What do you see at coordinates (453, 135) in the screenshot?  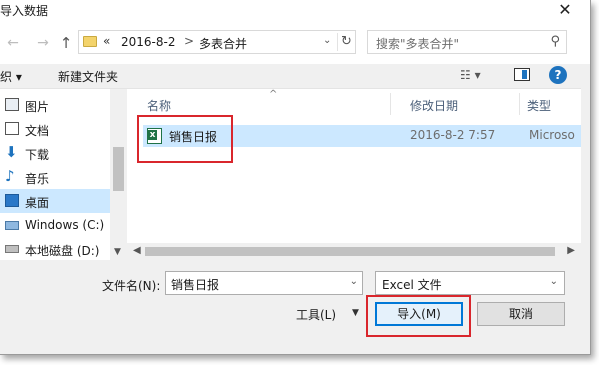 I see `file-modified-date: 2016-8-2 7:57` at bounding box center [453, 135].